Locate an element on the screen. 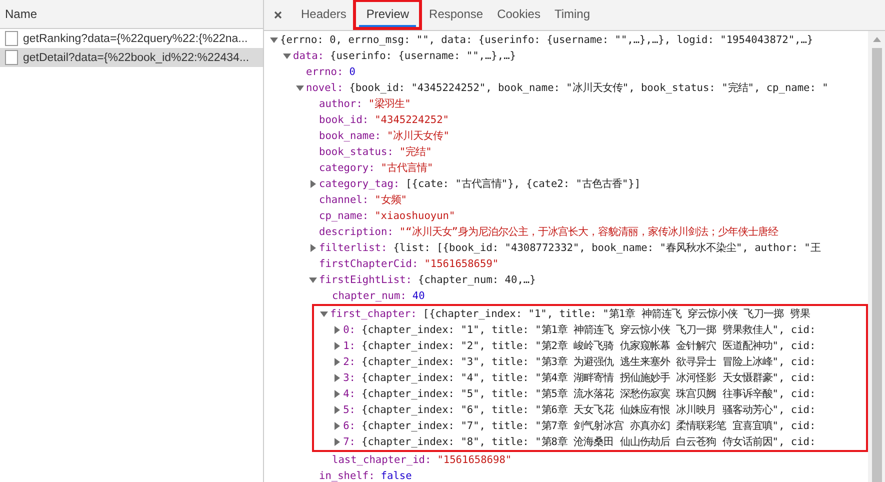 The image size is (885, 482). json-key: channel: is located at coordinates (344, 200).